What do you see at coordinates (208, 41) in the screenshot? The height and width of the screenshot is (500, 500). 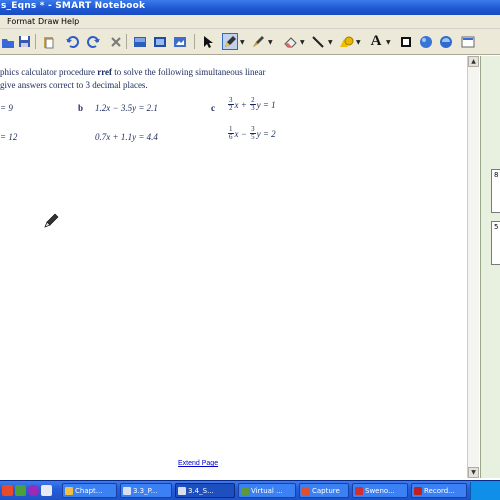 I see `select-arrow-icon` at bounding box center [208, 41].